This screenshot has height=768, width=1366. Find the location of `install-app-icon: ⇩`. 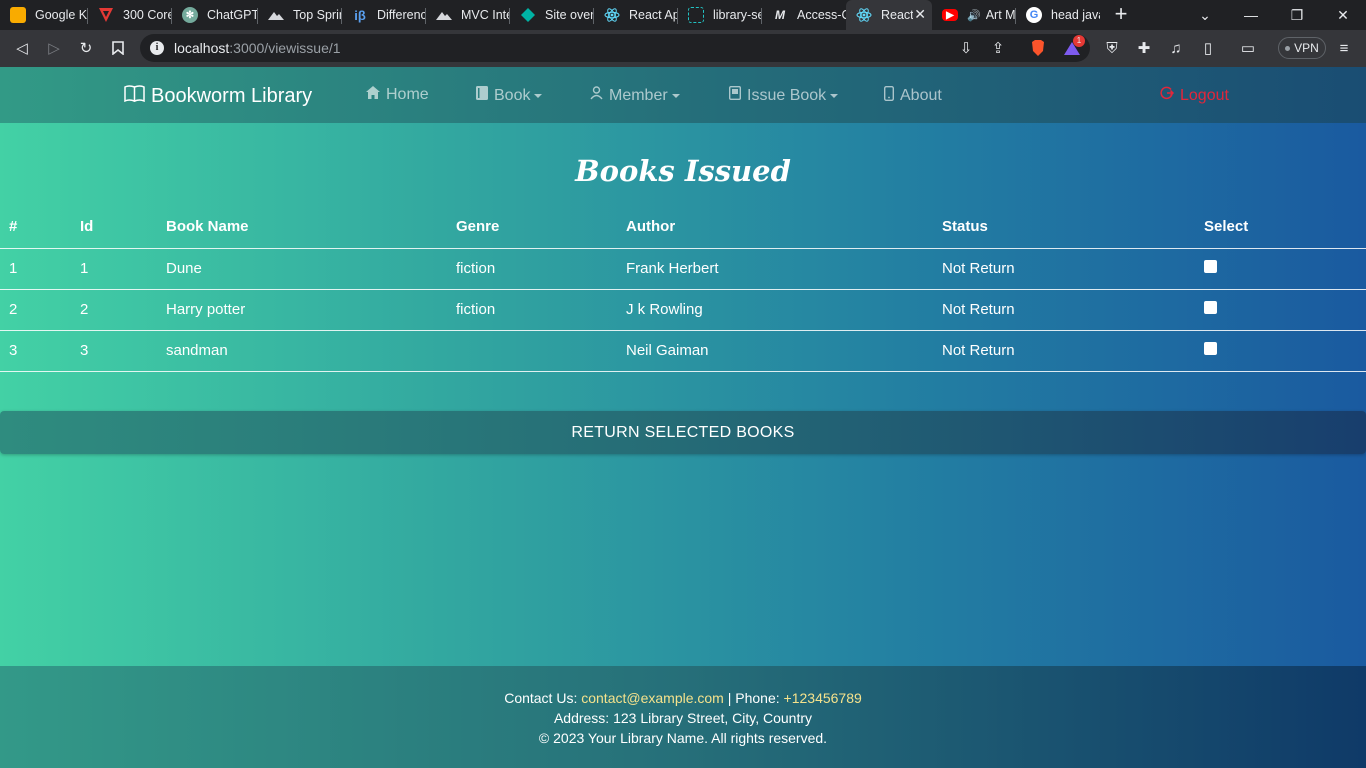

install-app-icon: ⇩ is located at coordinates (966, 48).